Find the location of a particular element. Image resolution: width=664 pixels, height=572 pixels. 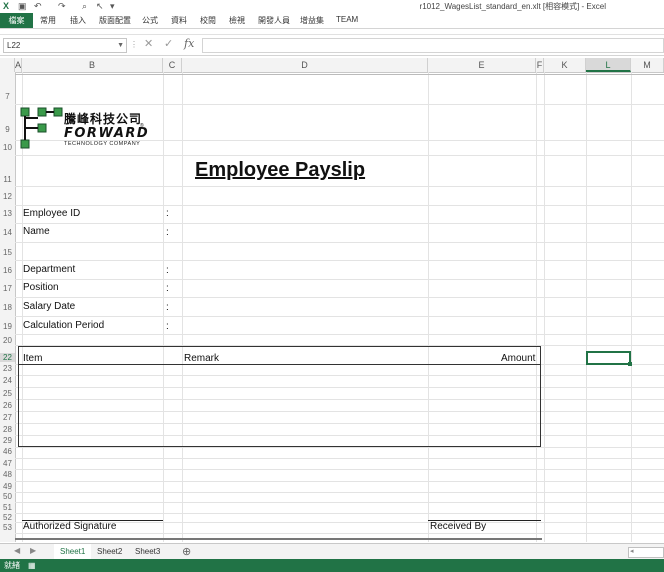

field-label-calculation-period: Calculation Period is located at coordinates (63, 325).